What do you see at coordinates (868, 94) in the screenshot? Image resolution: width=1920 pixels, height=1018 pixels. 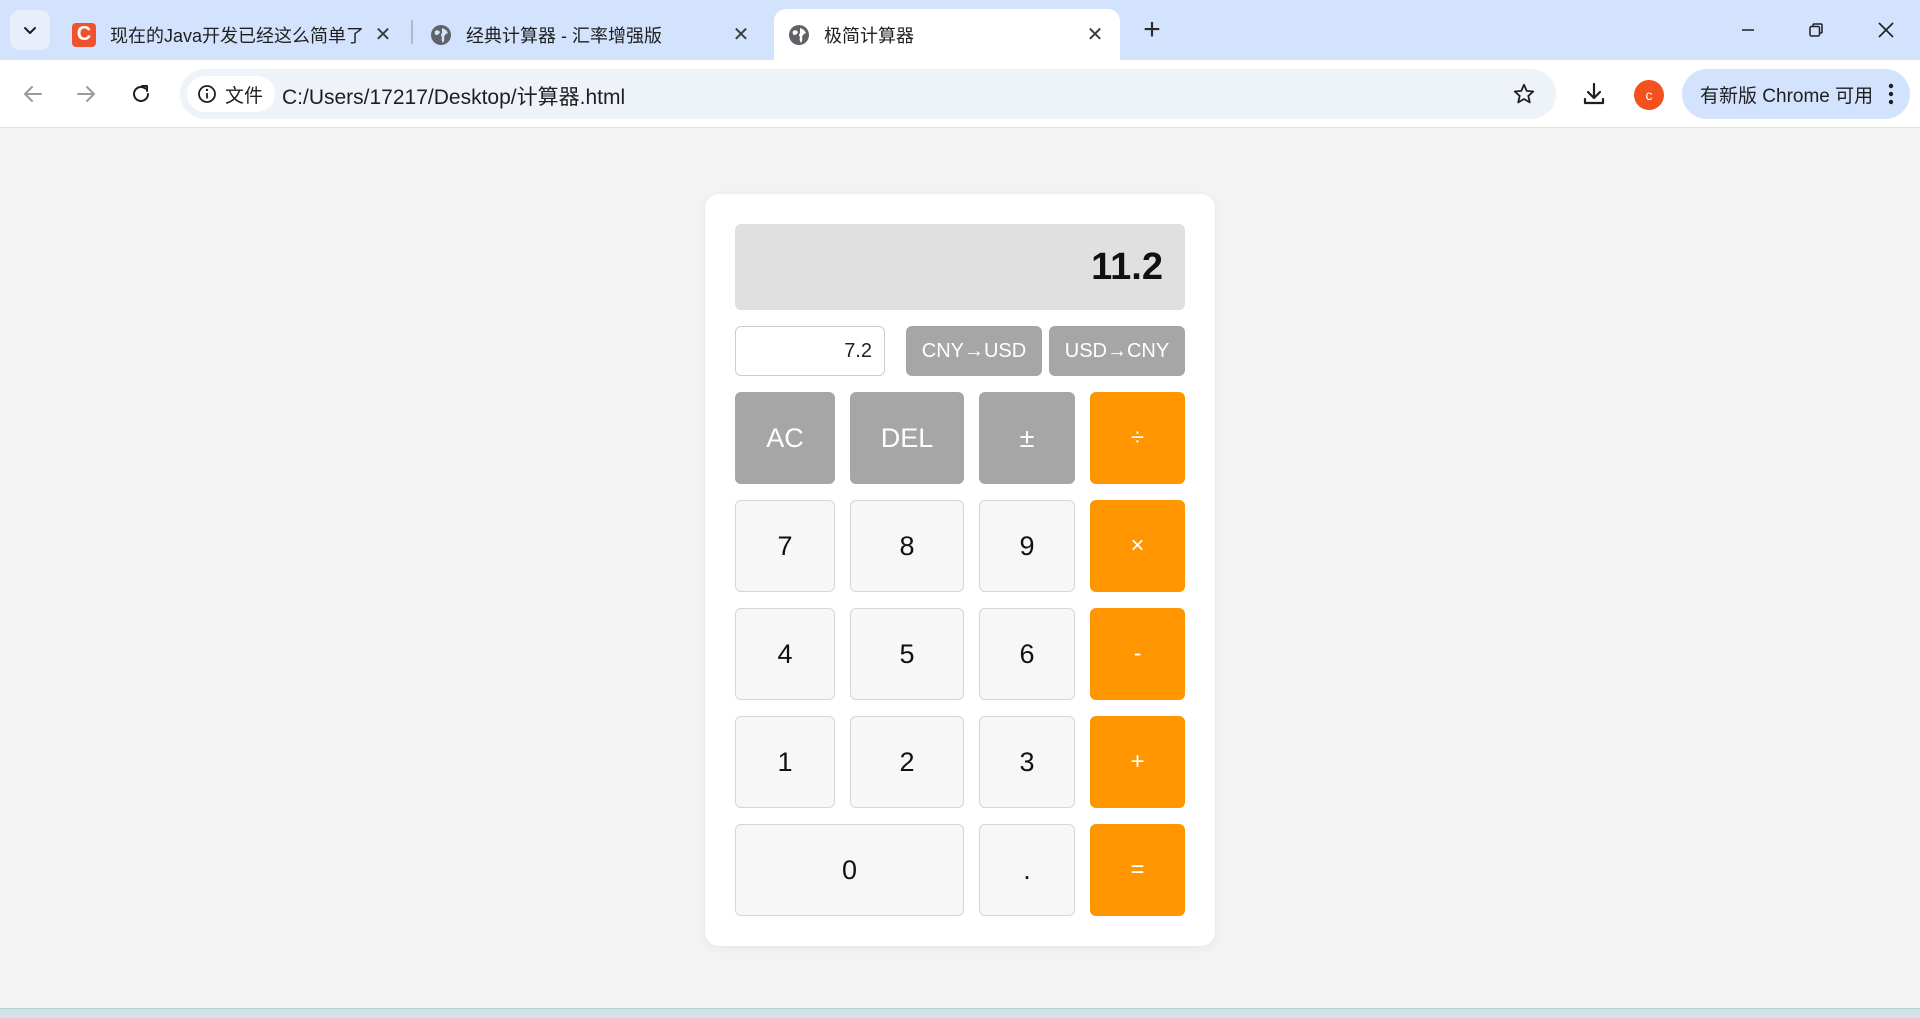 I see `address-bar: 文件 C:/Users/17217/Desktop/计算器.html` at bounding box center [868, 94].